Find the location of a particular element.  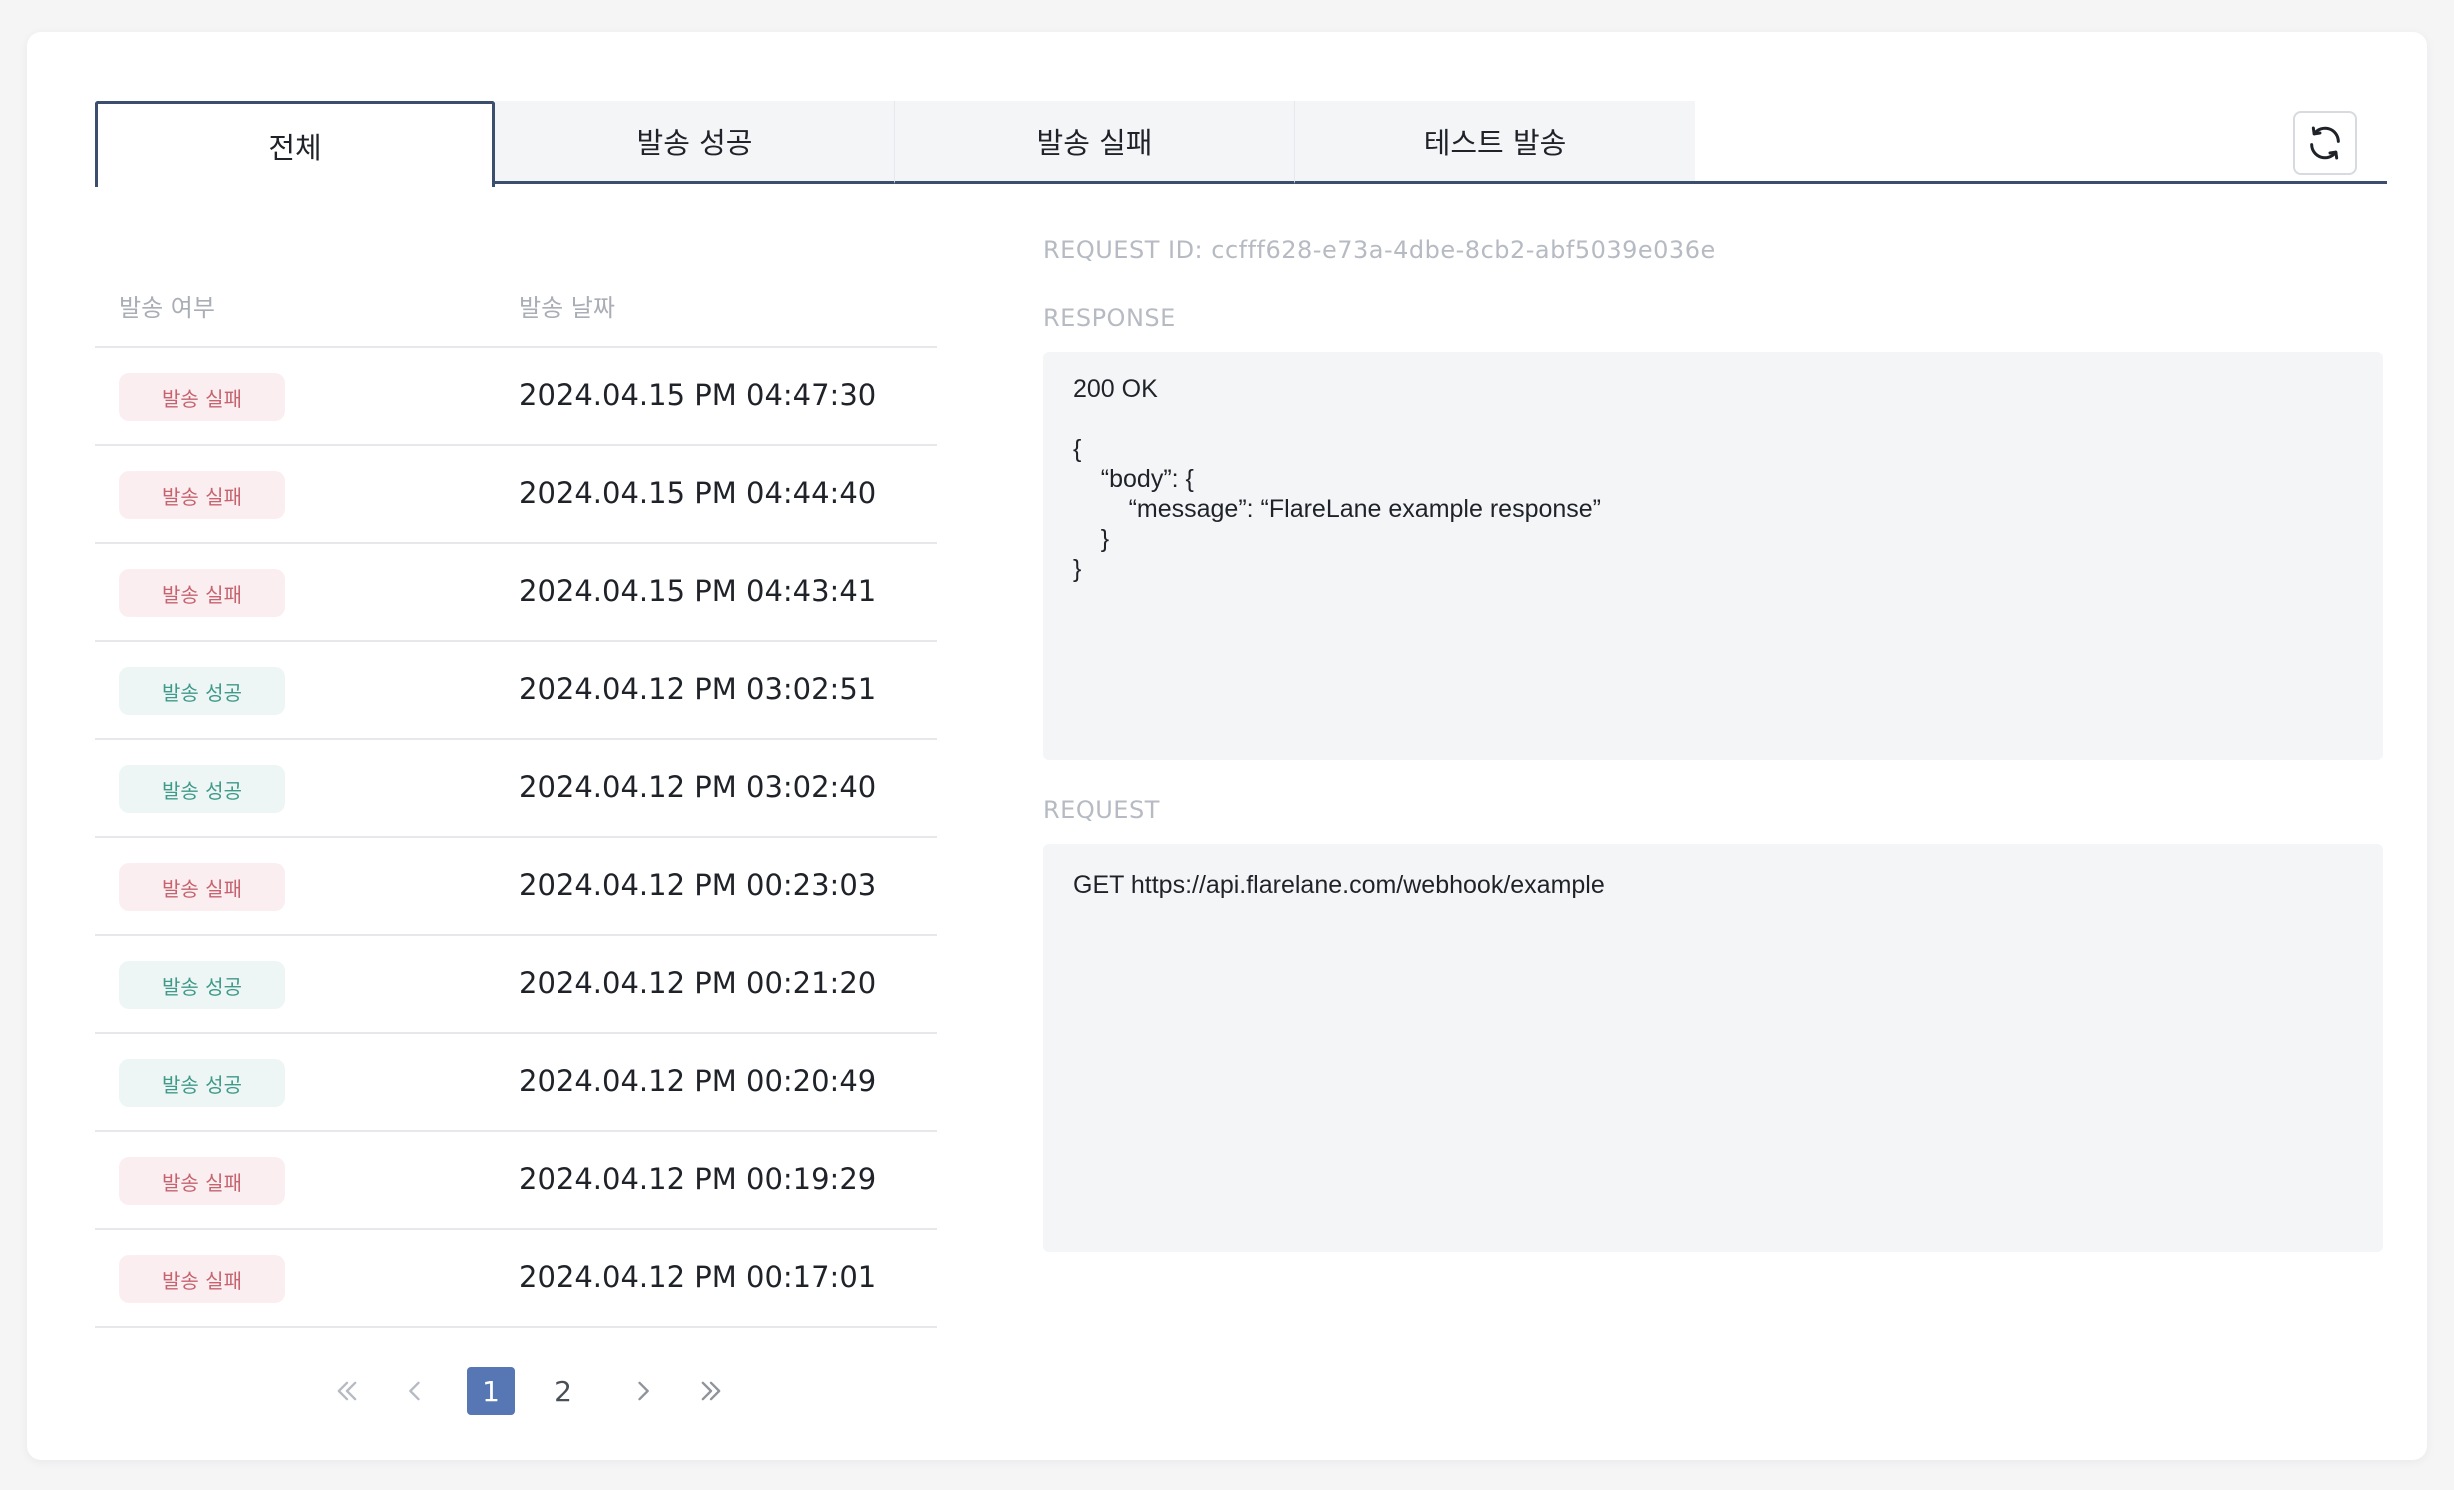

sent-date: 2024.04.15 PM 04:43:41 is located at coordinates (698, 591).